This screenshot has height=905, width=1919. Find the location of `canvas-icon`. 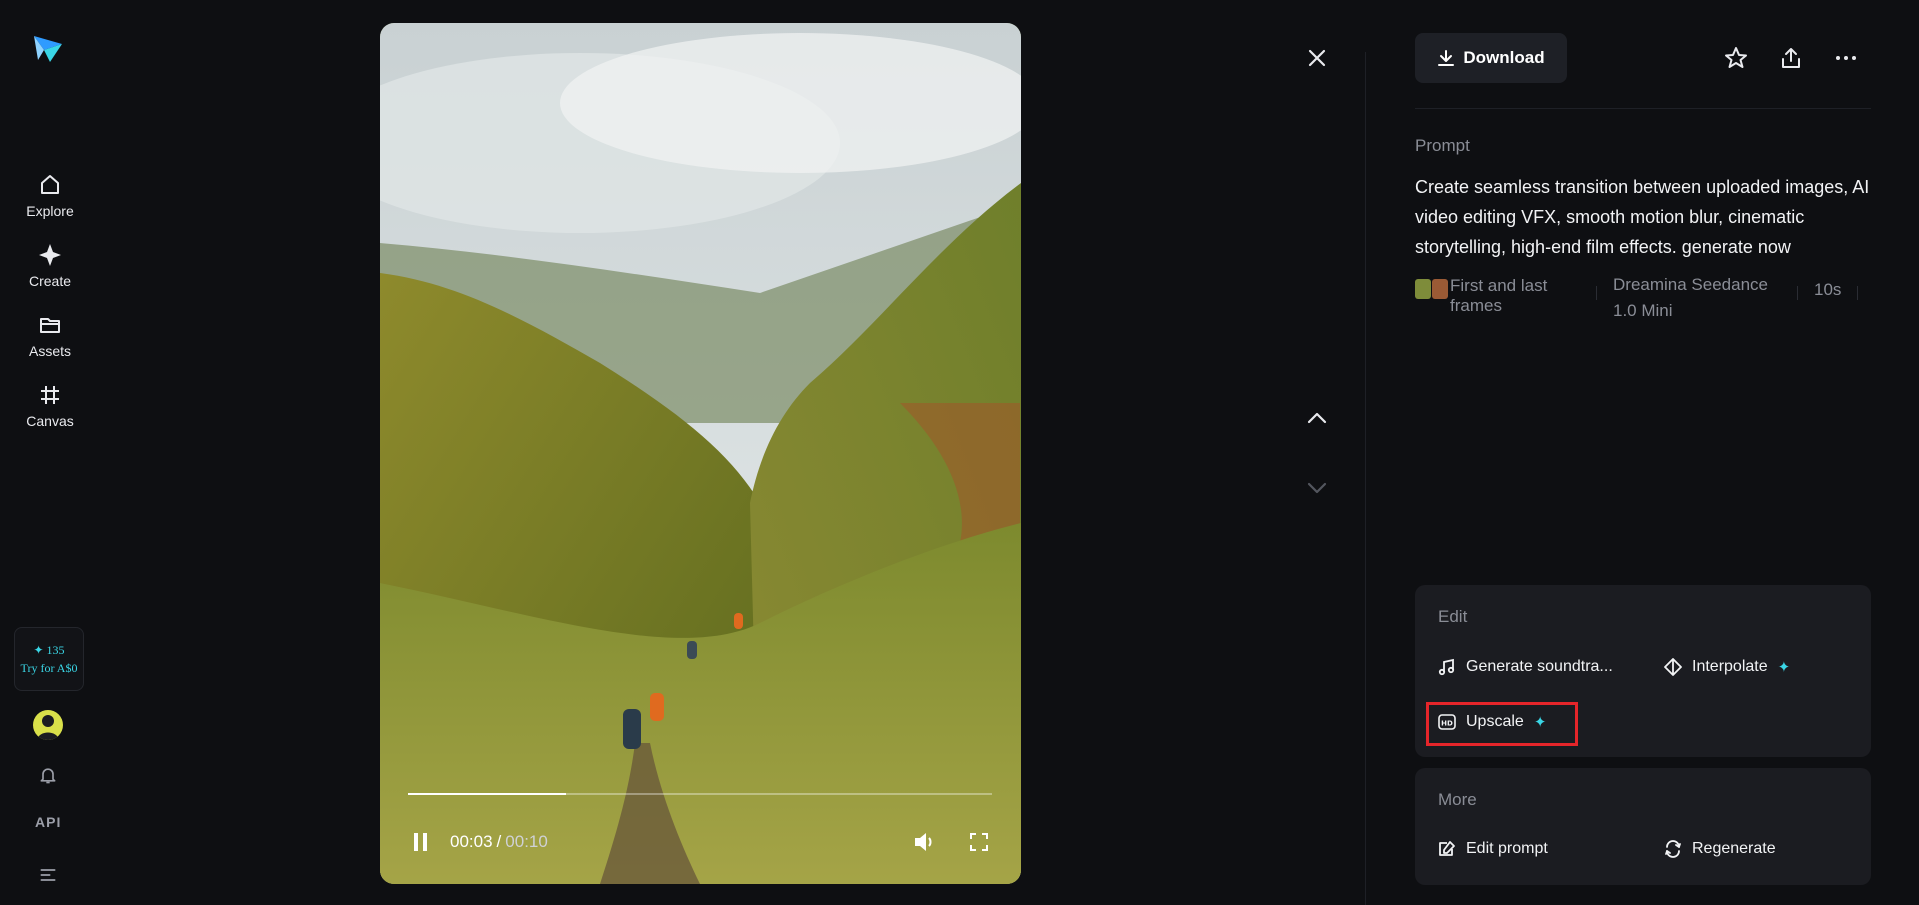

canvas-icon is located at coordinates (50, 395).